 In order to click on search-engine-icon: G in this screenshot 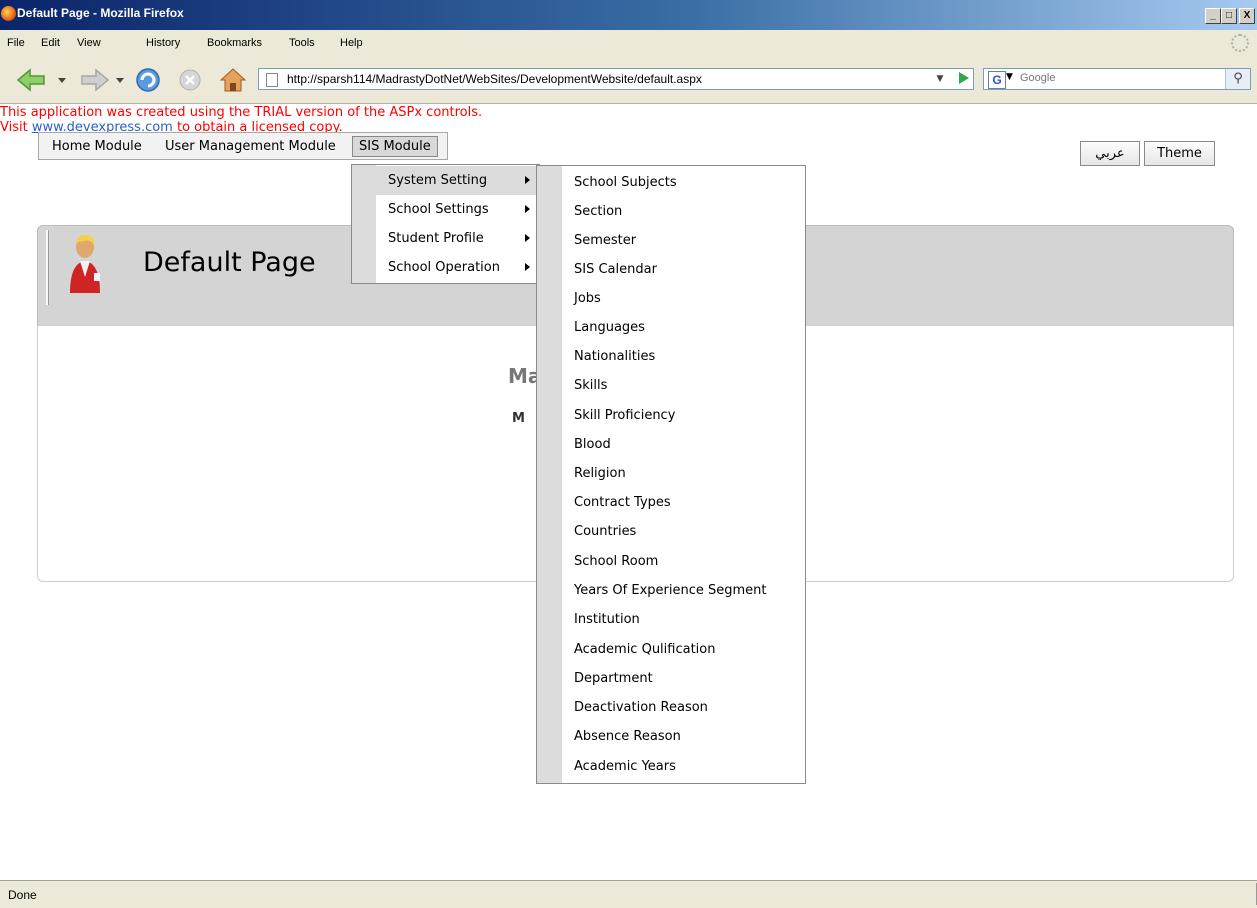, I will do `click(997, 80)`.